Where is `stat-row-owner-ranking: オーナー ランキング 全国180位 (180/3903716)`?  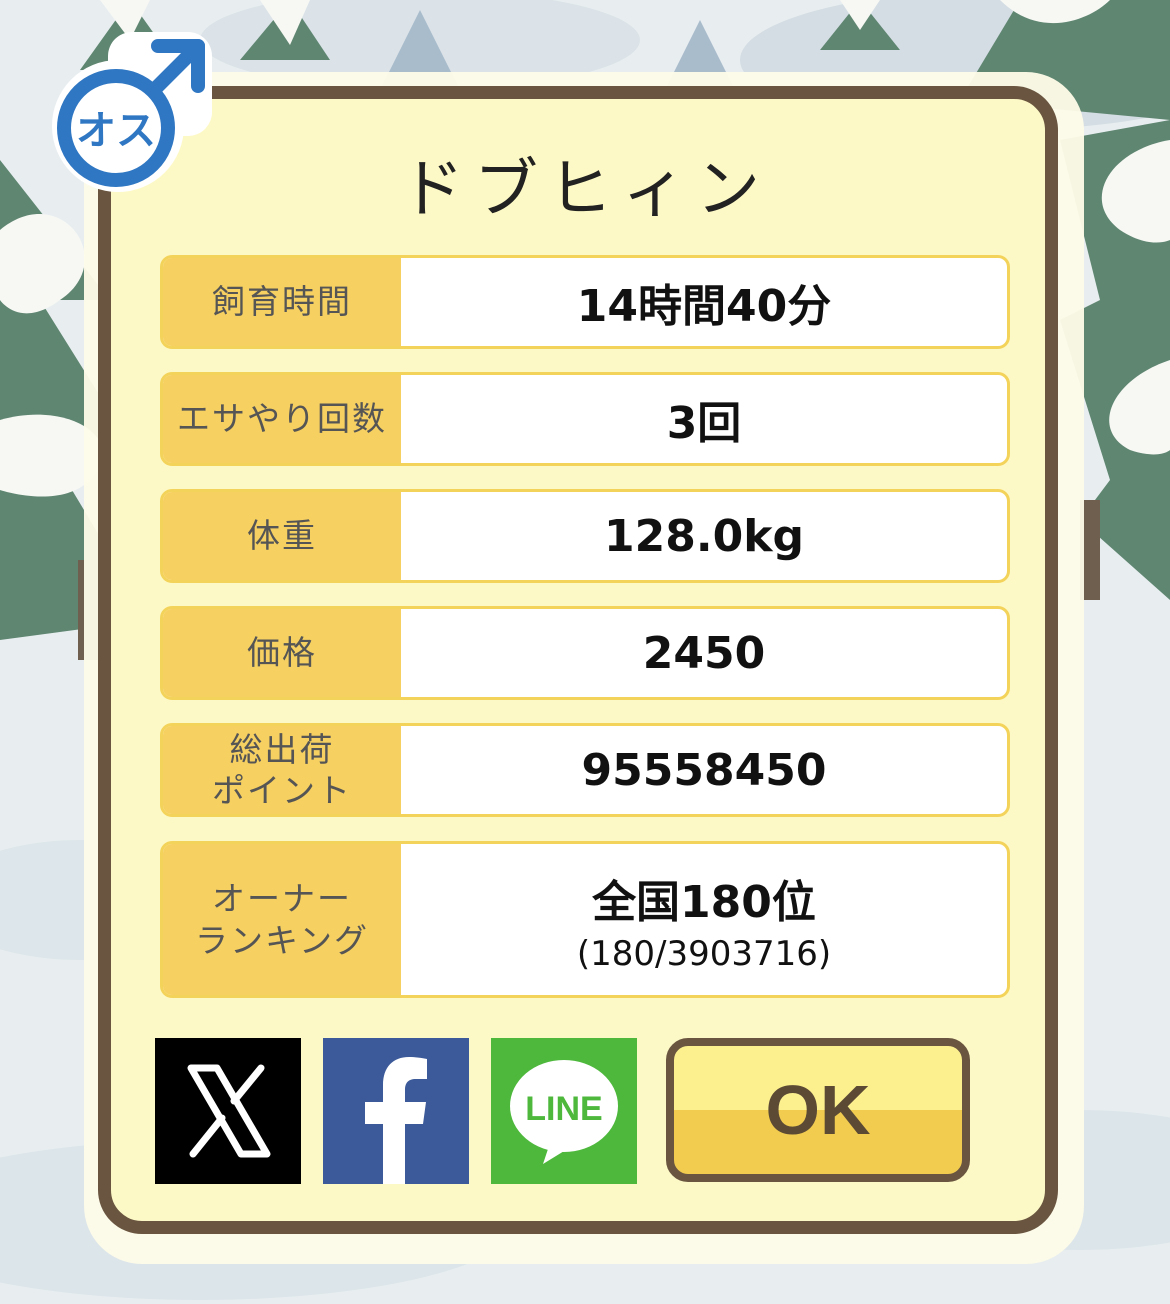 stat-row-owner-ranking: オーナー ランキング 全国180位 (180/3903716) is located at coordinates (585, 919).